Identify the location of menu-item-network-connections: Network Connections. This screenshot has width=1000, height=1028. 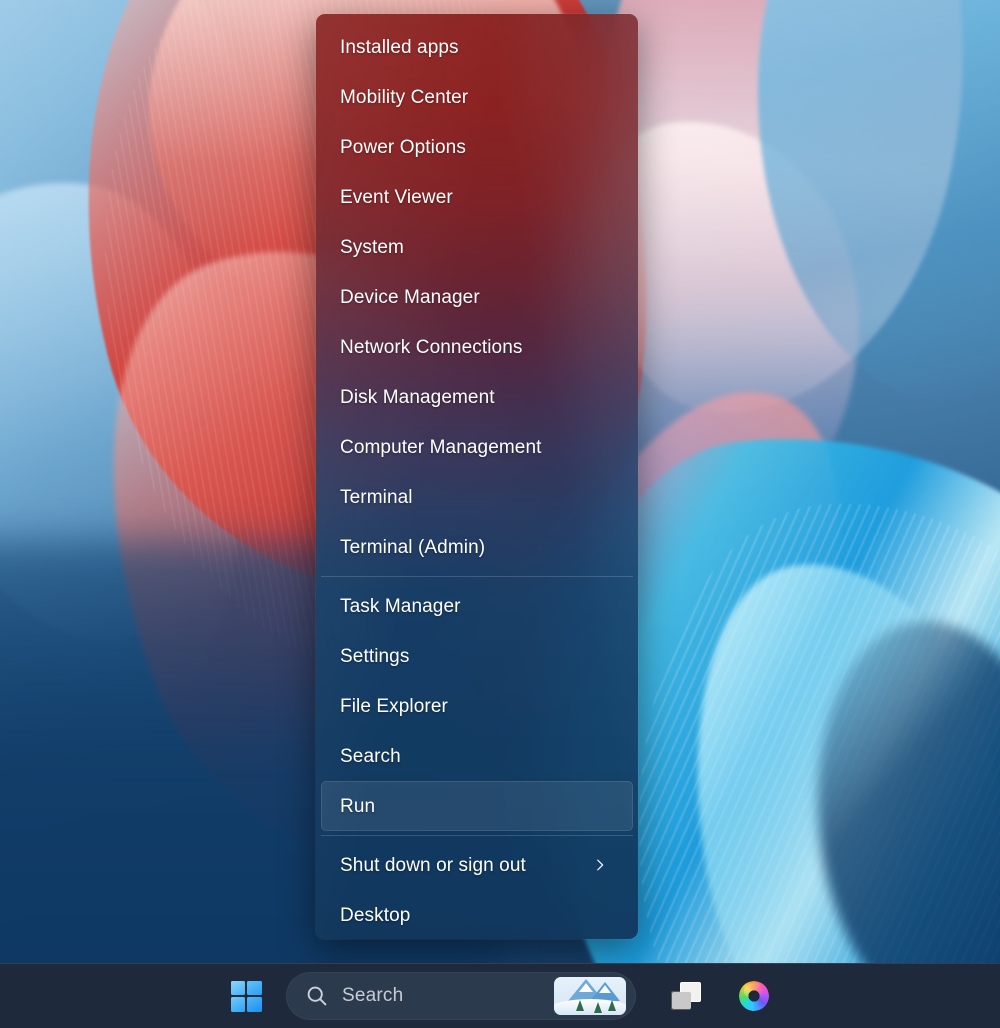
(477, 347).